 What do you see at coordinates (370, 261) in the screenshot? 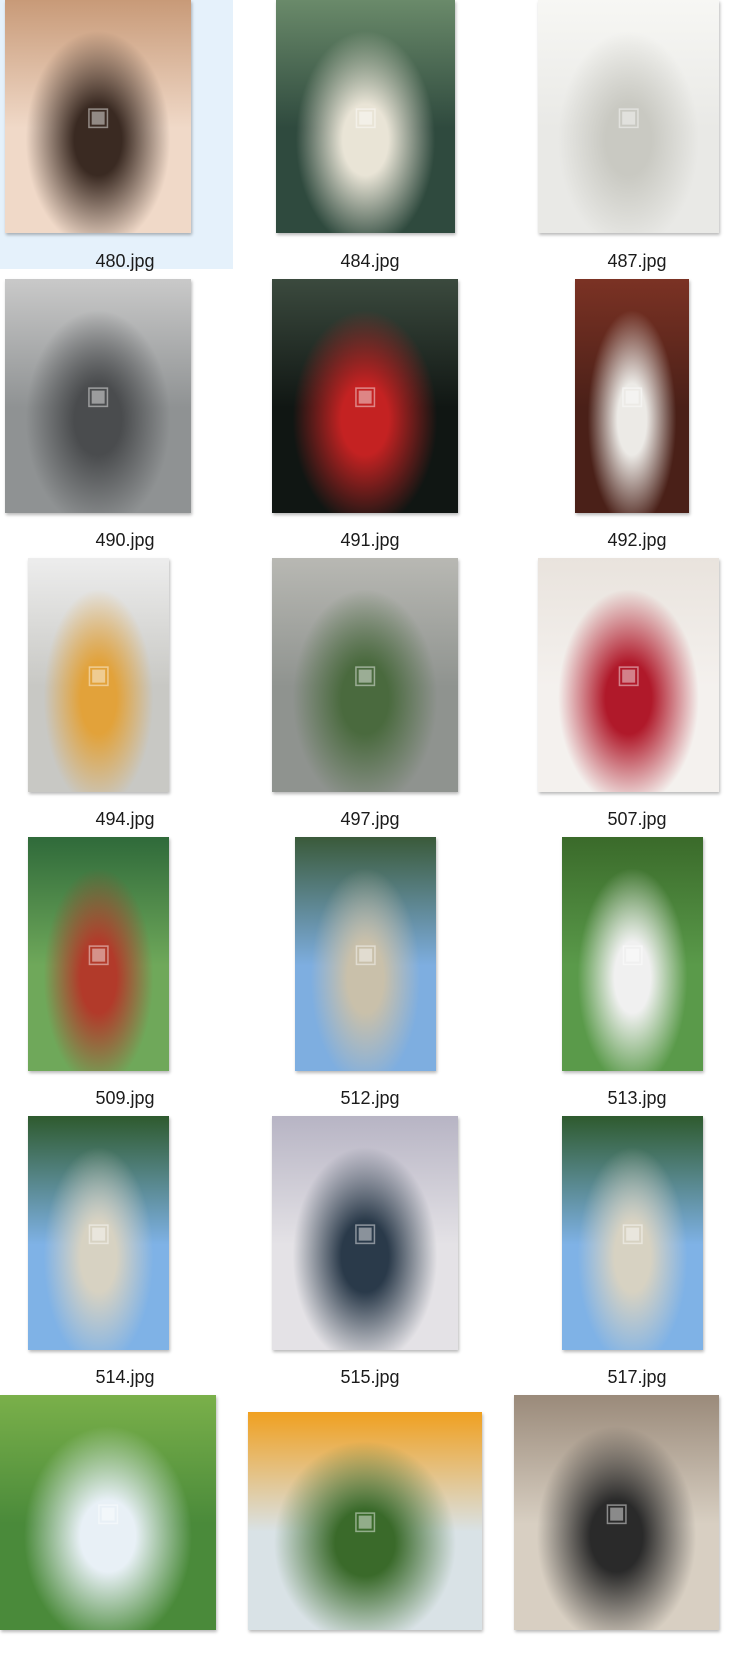
I see `file-name-label: 484.jpg` at bounding box center [370, 261].